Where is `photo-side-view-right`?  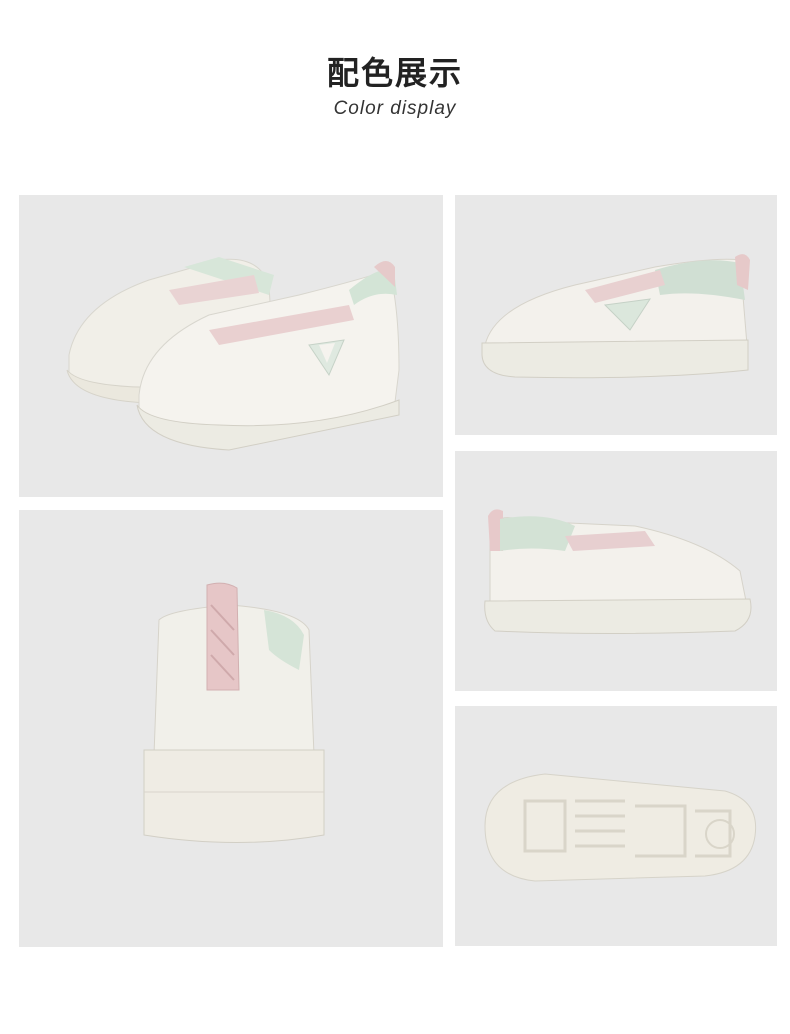 photo-side-view-right is located at coordinates (616, 315).